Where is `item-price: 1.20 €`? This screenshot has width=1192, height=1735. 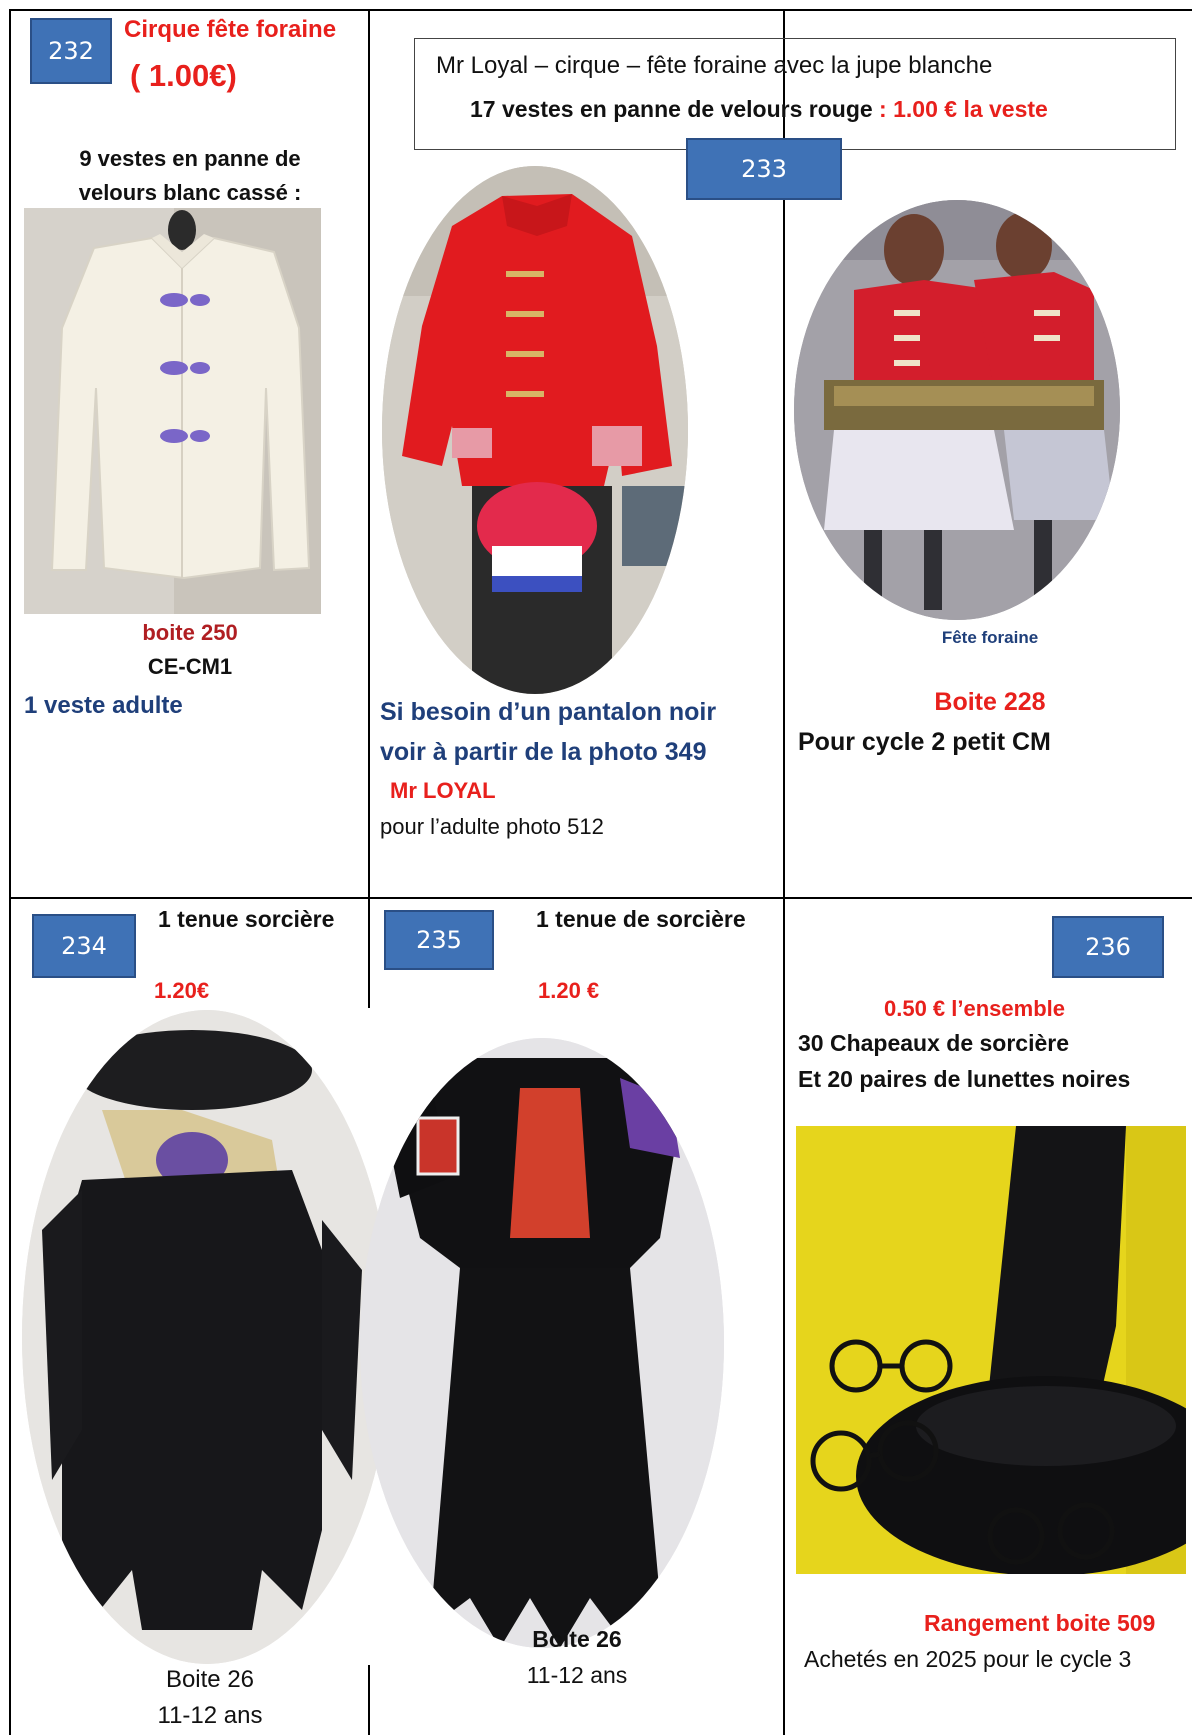 item-price: 1.20 € is located at coordinates (569, 990).